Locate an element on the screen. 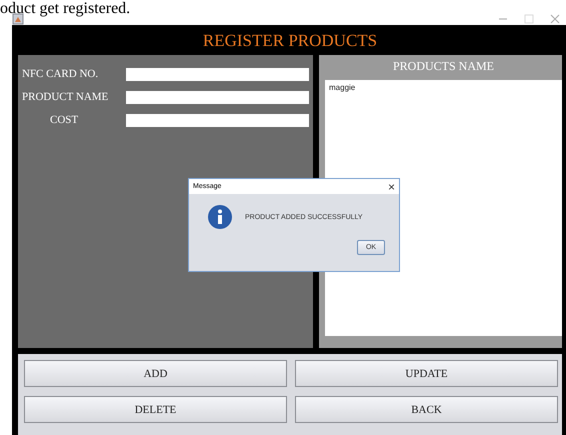 Image resolution: width=566 pixels, height=435 pixels. list-item: maggie is located at coordinates (443, 87).